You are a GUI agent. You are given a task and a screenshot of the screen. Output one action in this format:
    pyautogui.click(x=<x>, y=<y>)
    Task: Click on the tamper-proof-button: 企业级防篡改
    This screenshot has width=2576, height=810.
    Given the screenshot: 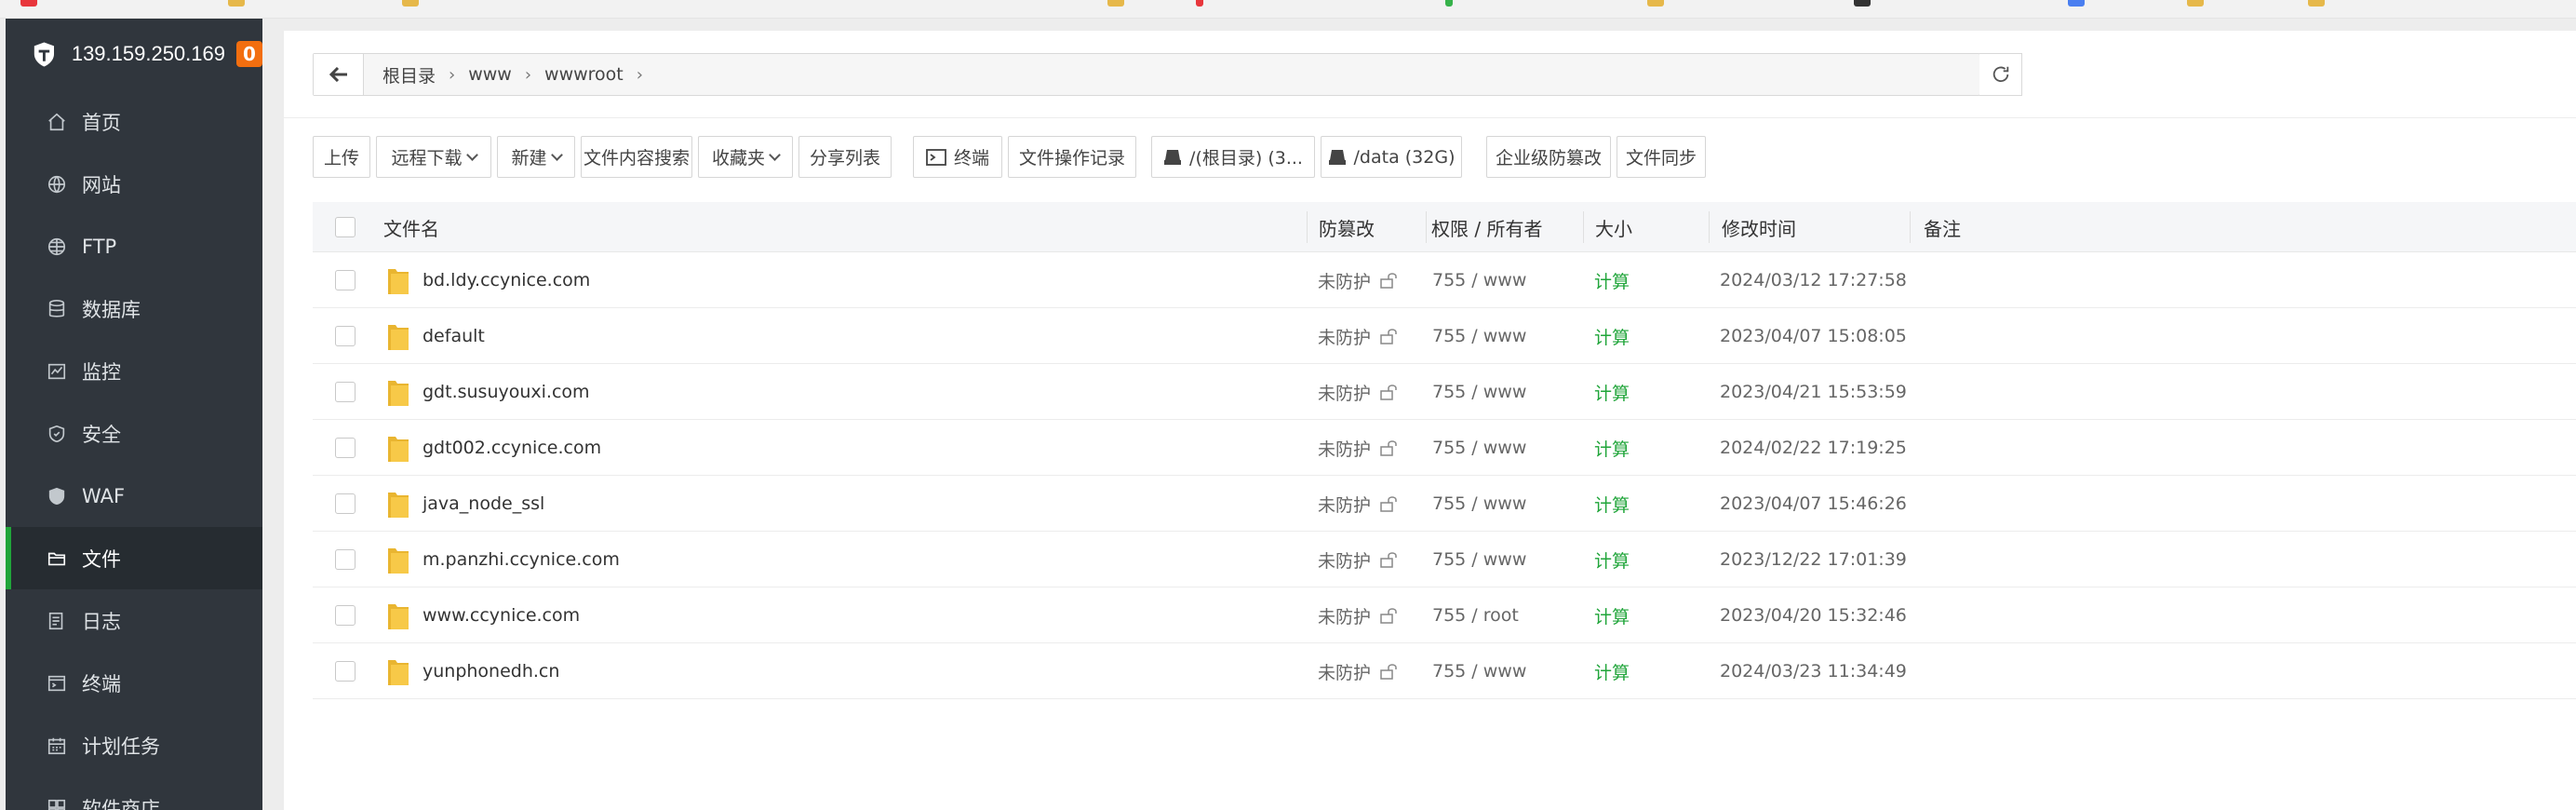 What is the action you would take?
    pyautogui.click(x=1548, y=157)
    